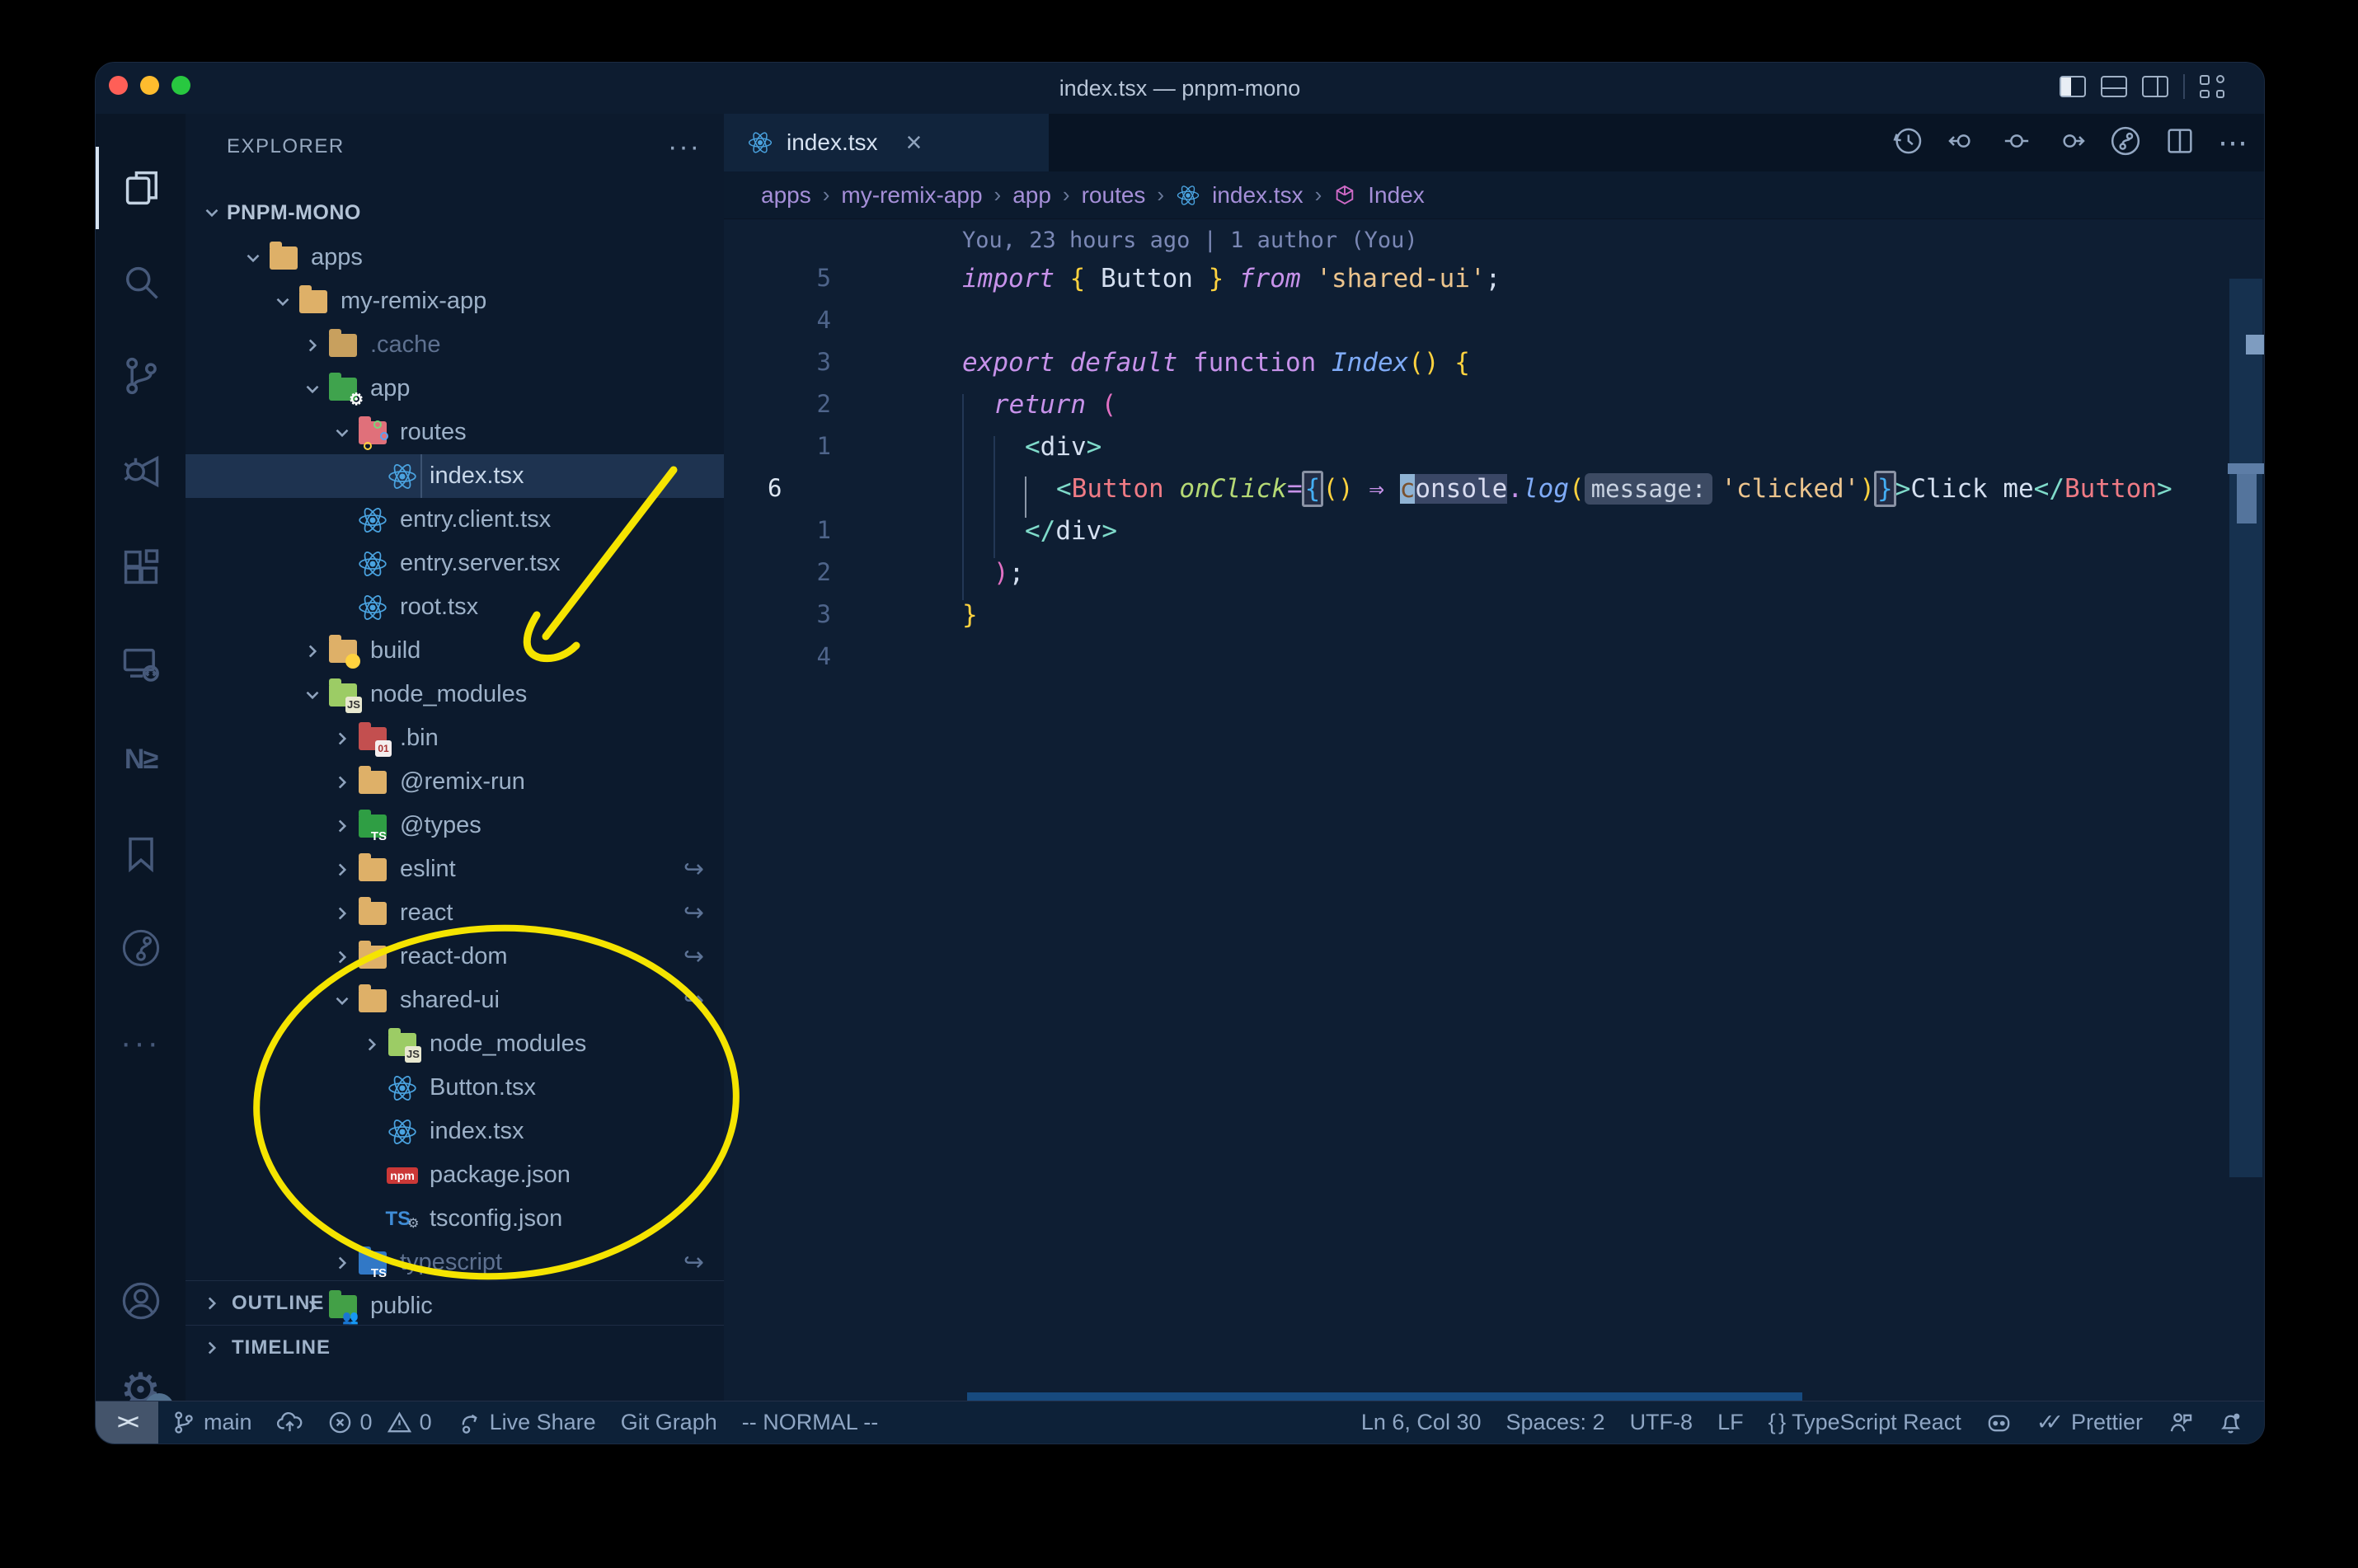  I want to click on current-line-number: 6, so click(775, 488).